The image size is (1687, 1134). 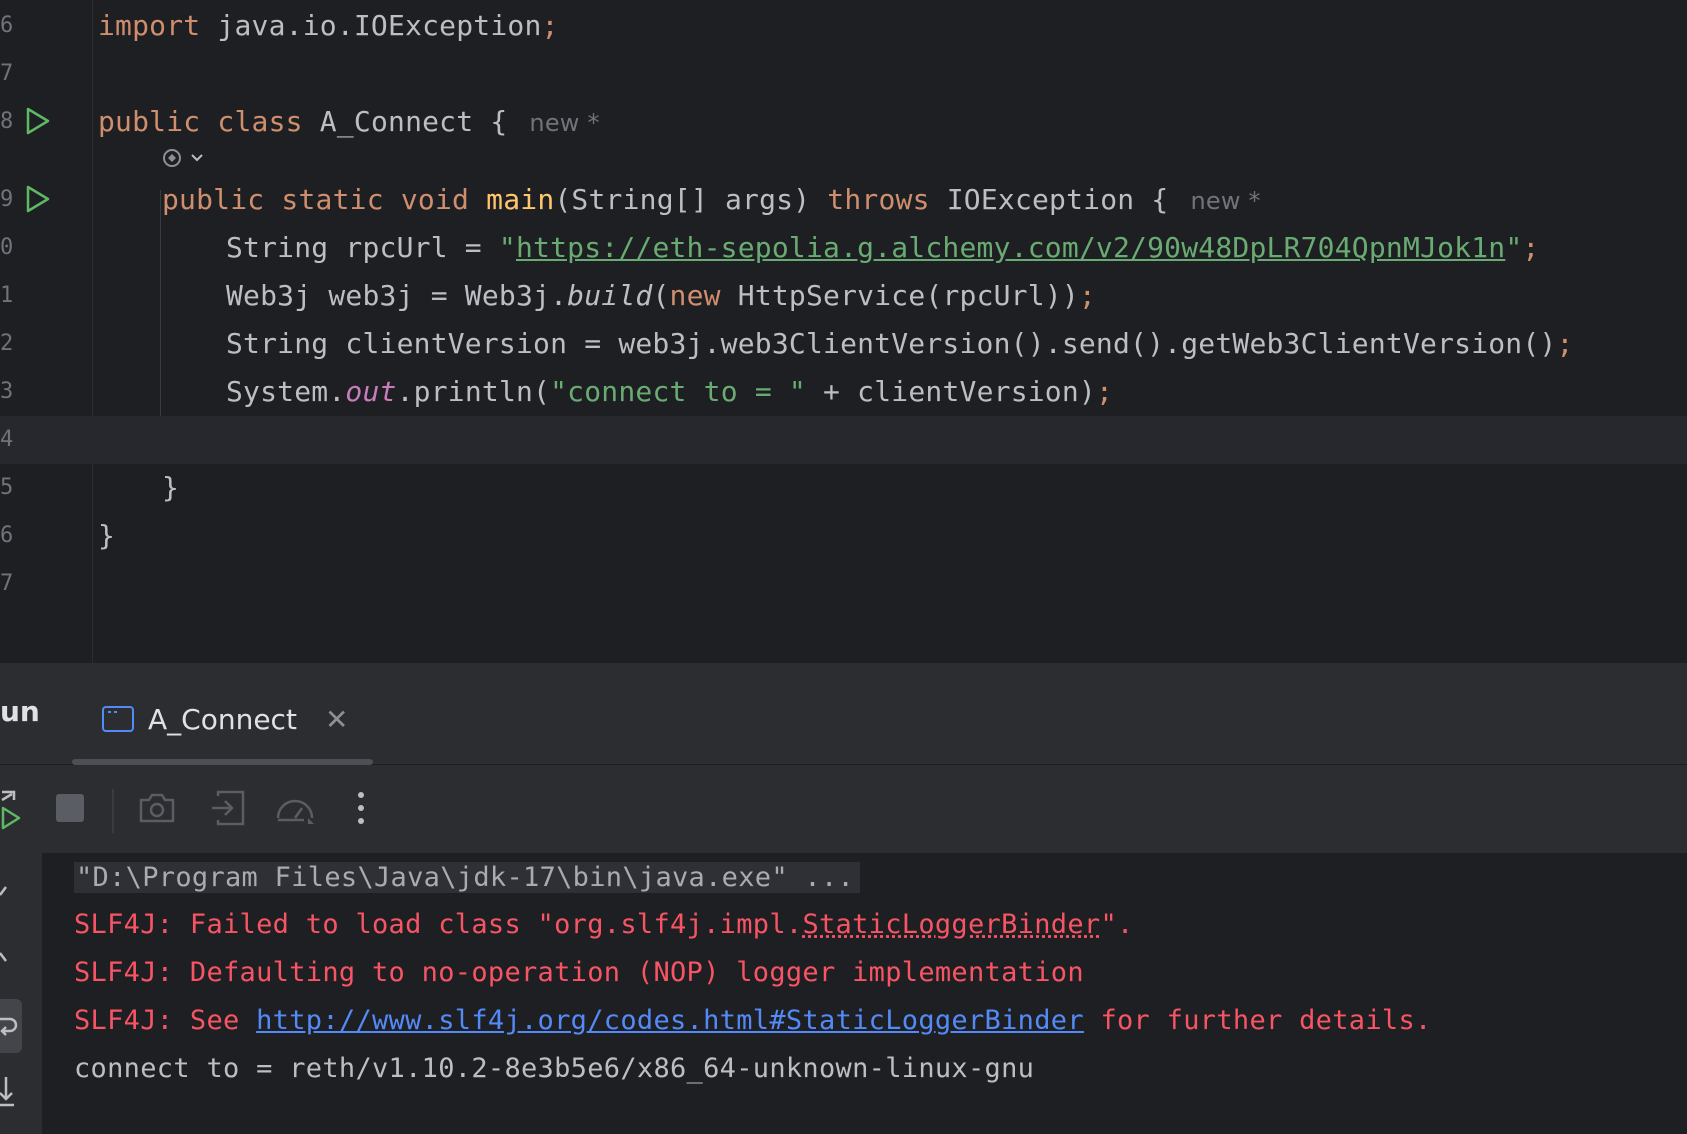 What do you see at coordinates (7, 199) in the screenshot?
I see `line-number: 9` at bounding box center [7, 199].